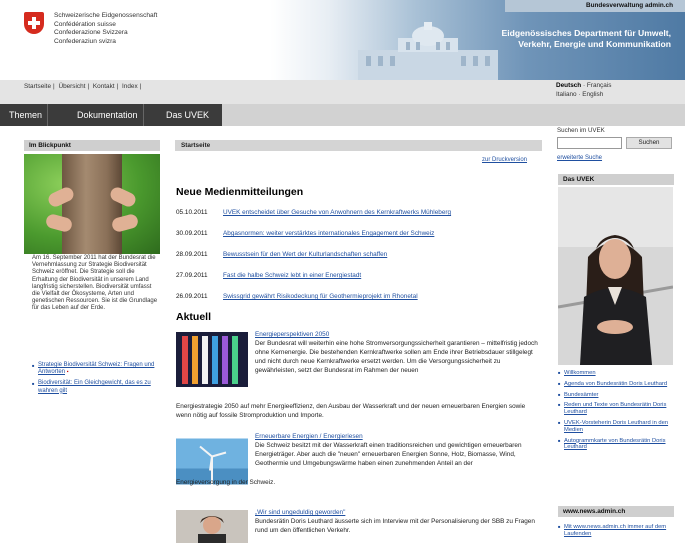 This screenshot has height=543, width=685. What do you see at coordinates (615, 384) in the screenshot?
I see `uvek-link-agenda: Agenda von Bundesrätin Doris Leuthard` at bounding box center [615, 384].